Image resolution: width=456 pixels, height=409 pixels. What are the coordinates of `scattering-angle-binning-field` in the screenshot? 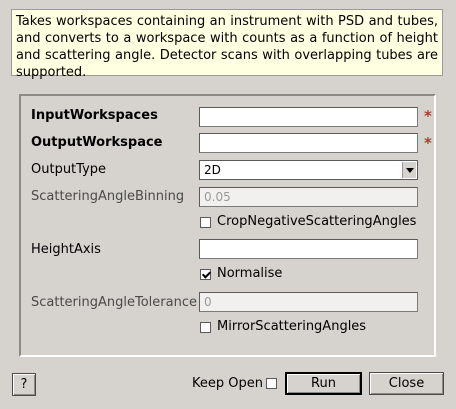 It's located at (308, 197).